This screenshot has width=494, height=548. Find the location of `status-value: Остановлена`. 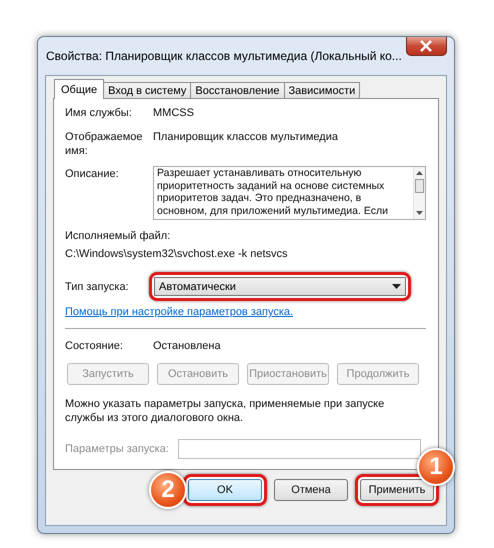

status-value: Остановлена is located at coordinates (187, 346).